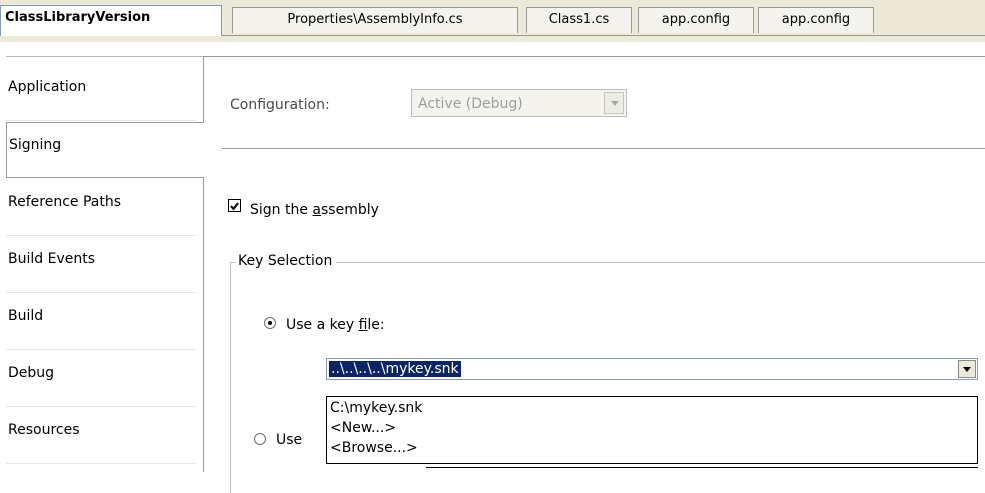  Describe the element at coordinates (101, 93) in the screenshot. I see `nav-item-application: Application` at that location.